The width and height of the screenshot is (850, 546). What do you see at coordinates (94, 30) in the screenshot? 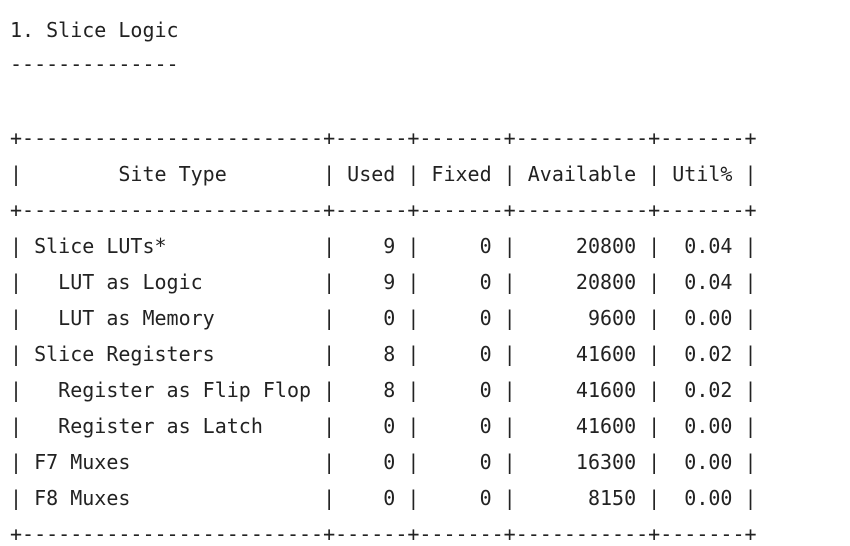
I see `section-title: 1. Slice Logic` at bounding box center [94, 30].